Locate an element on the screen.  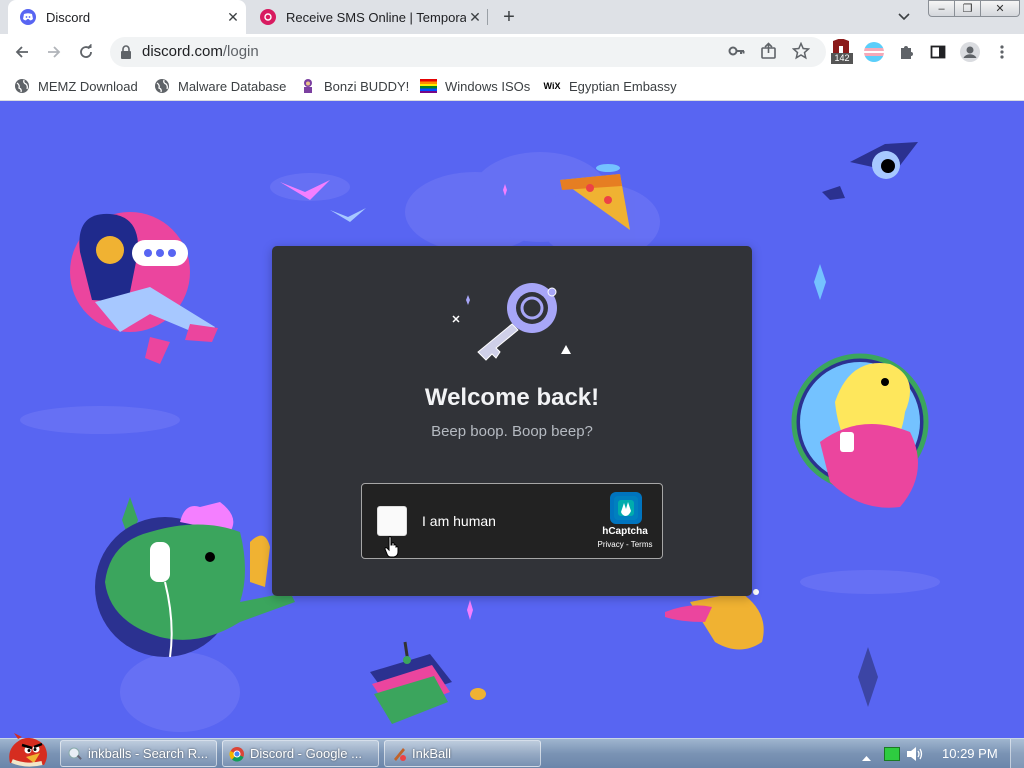
illustration-horn is located at coordinates (714, 619).